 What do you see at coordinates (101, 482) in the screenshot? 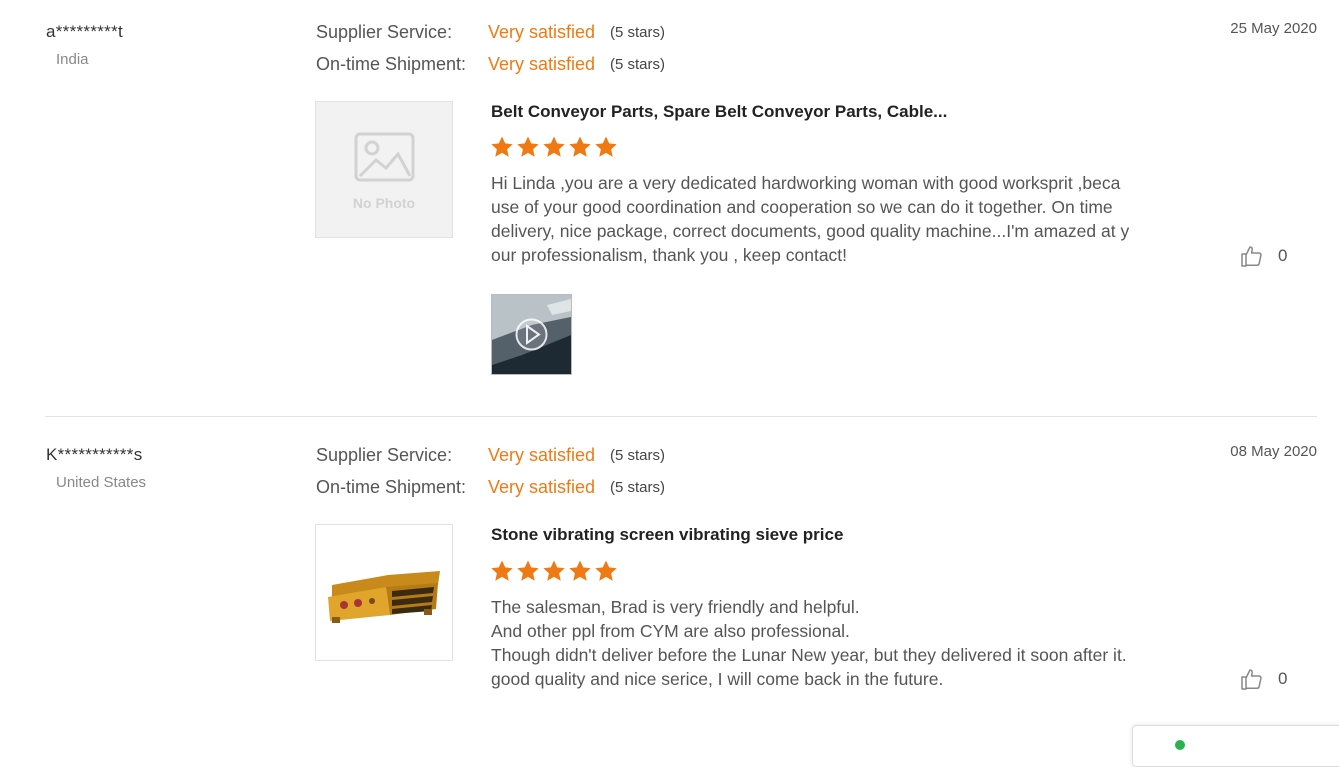
I see `reviewer-country: United States` at bounding box center [101, 482].